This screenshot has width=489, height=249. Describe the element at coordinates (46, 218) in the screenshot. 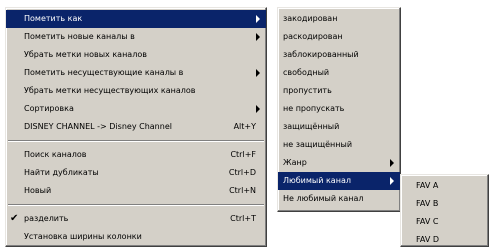

I see `menu-item-label: разделить` at that location.